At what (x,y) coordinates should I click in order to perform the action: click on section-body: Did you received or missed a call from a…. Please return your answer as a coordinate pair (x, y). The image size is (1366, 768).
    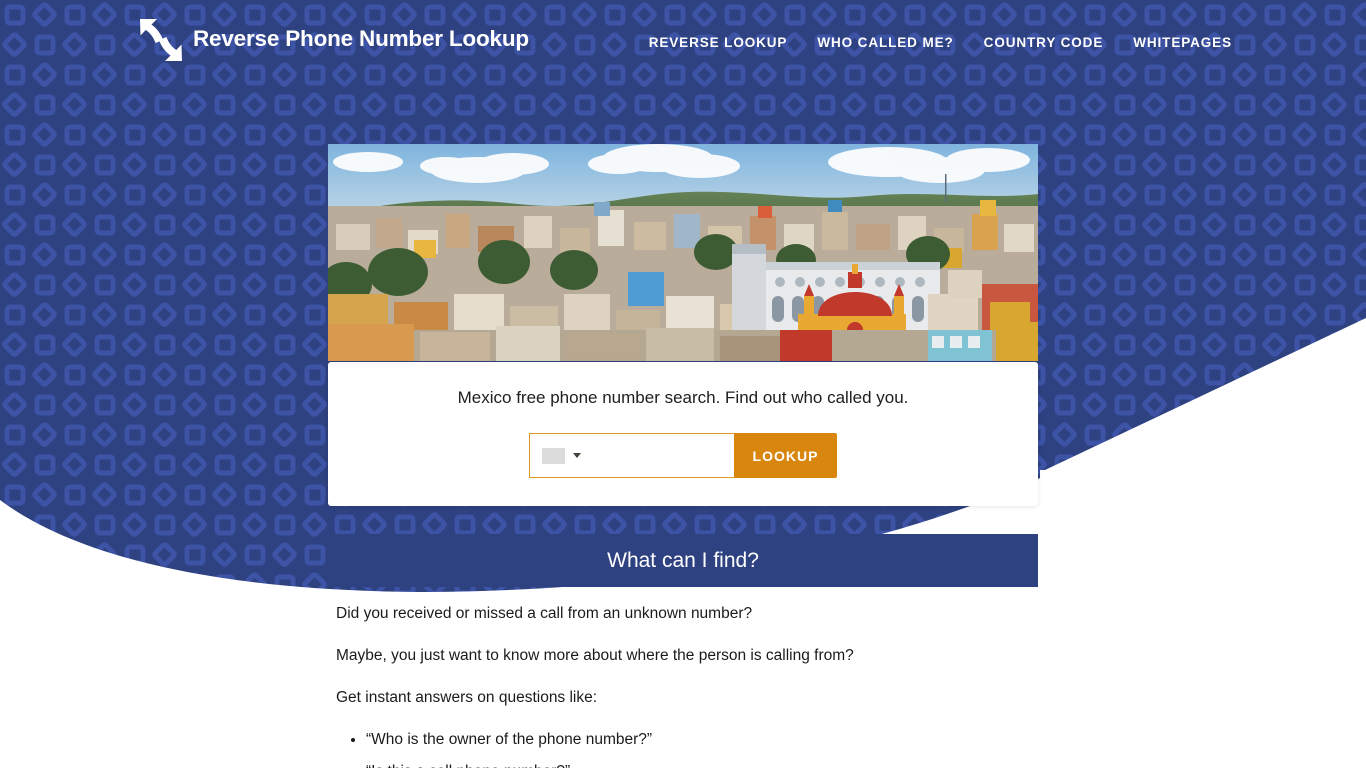
    Looking at the image, I should click on (683, 677).